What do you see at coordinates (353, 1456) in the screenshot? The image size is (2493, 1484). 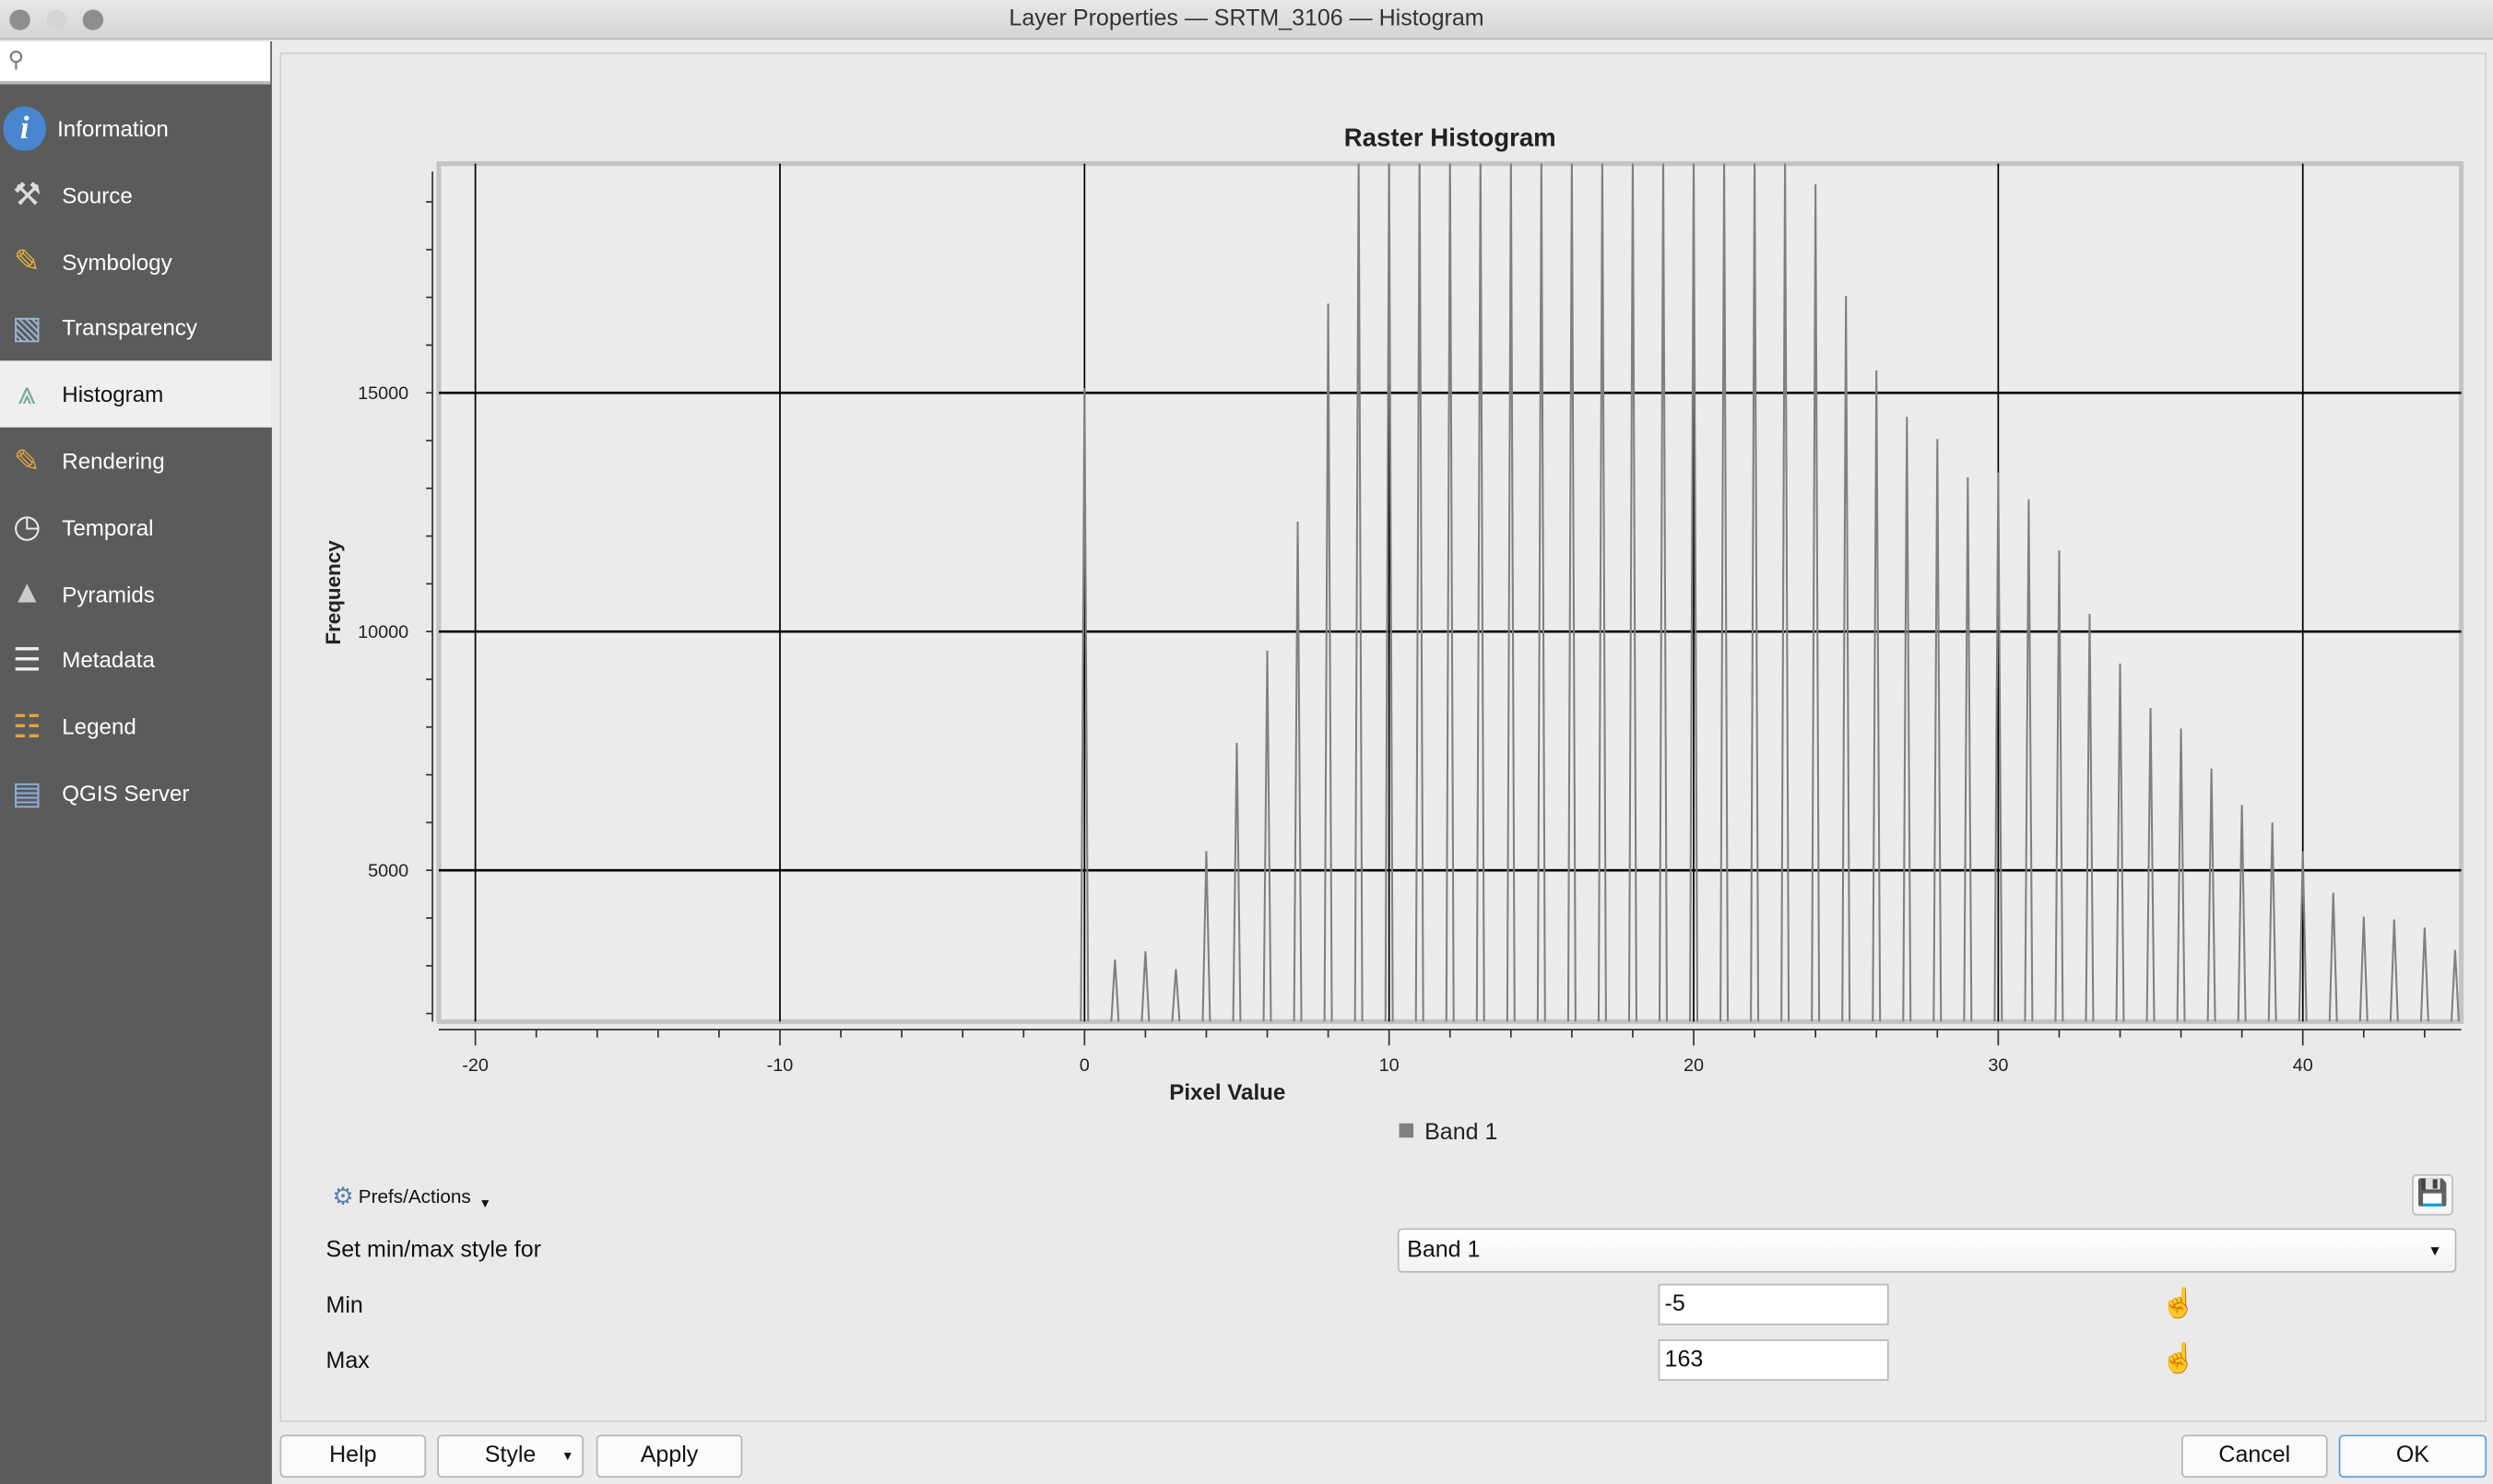 I see `help-button: Help` at bounding box center [353, 1456].